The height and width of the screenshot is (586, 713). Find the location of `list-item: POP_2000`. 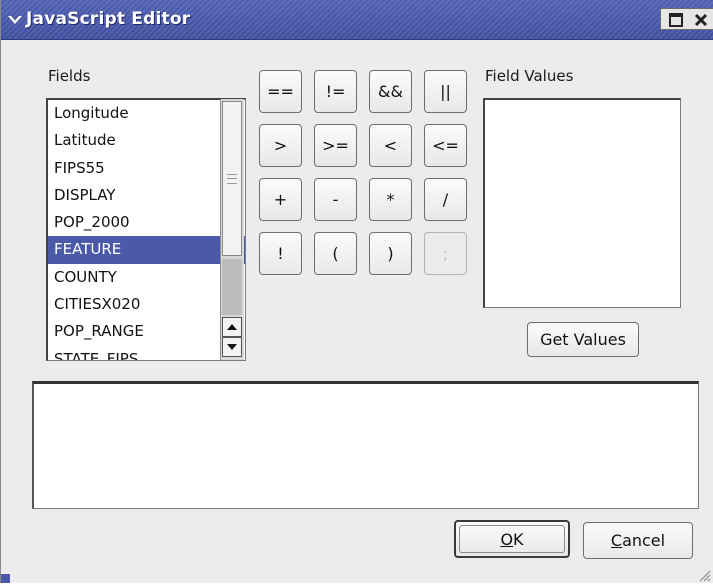

list-item: POP_2000 is located at coordinates (146, 222).